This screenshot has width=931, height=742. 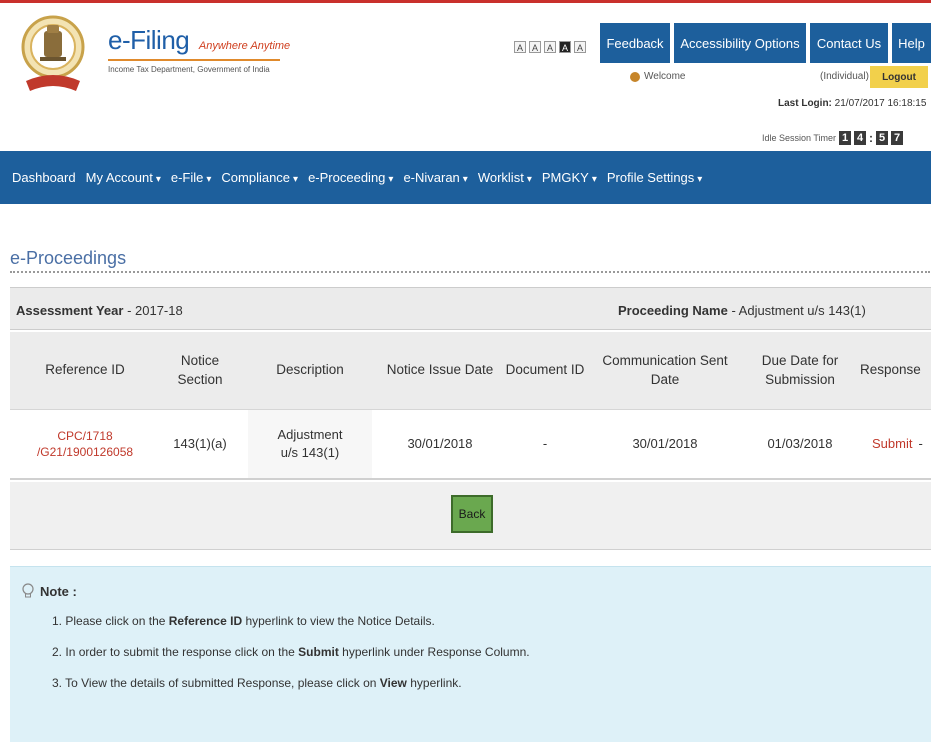 I want to click on logout-button: Logout, so click(x=899, y=77).